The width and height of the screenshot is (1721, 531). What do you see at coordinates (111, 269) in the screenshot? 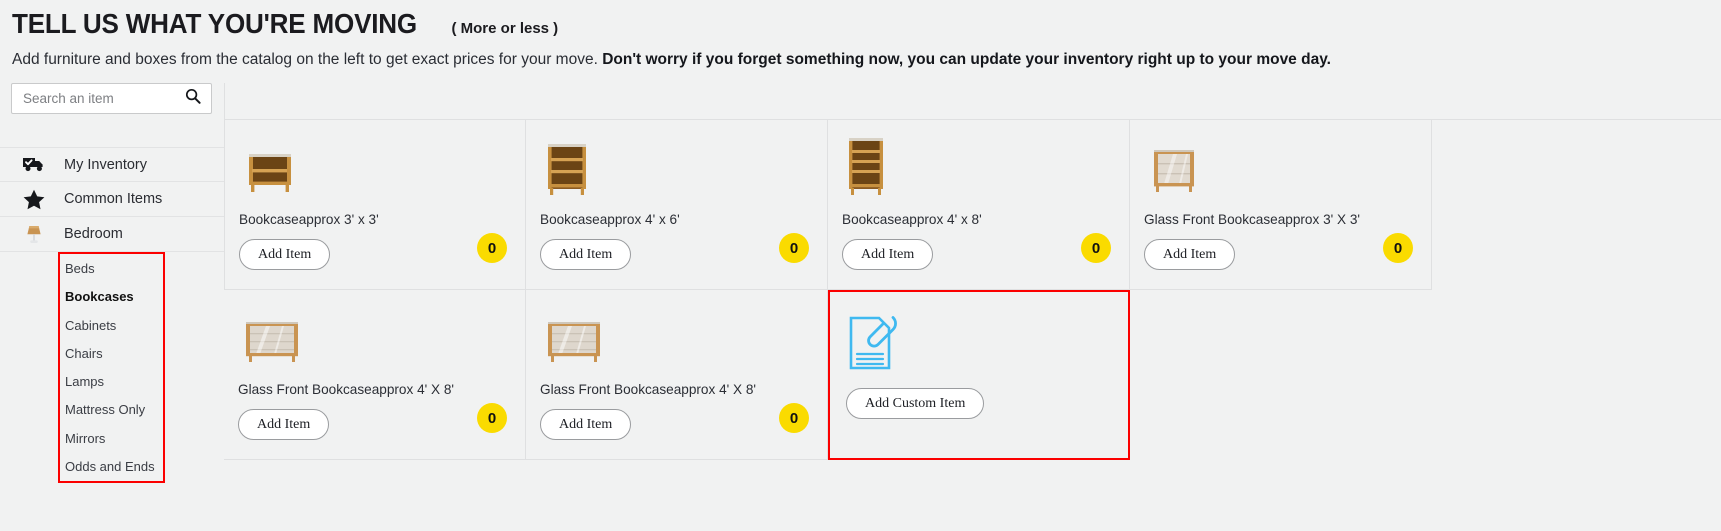
I see `subcategory-item-beds: Beds` at bounding box center [111, 269].